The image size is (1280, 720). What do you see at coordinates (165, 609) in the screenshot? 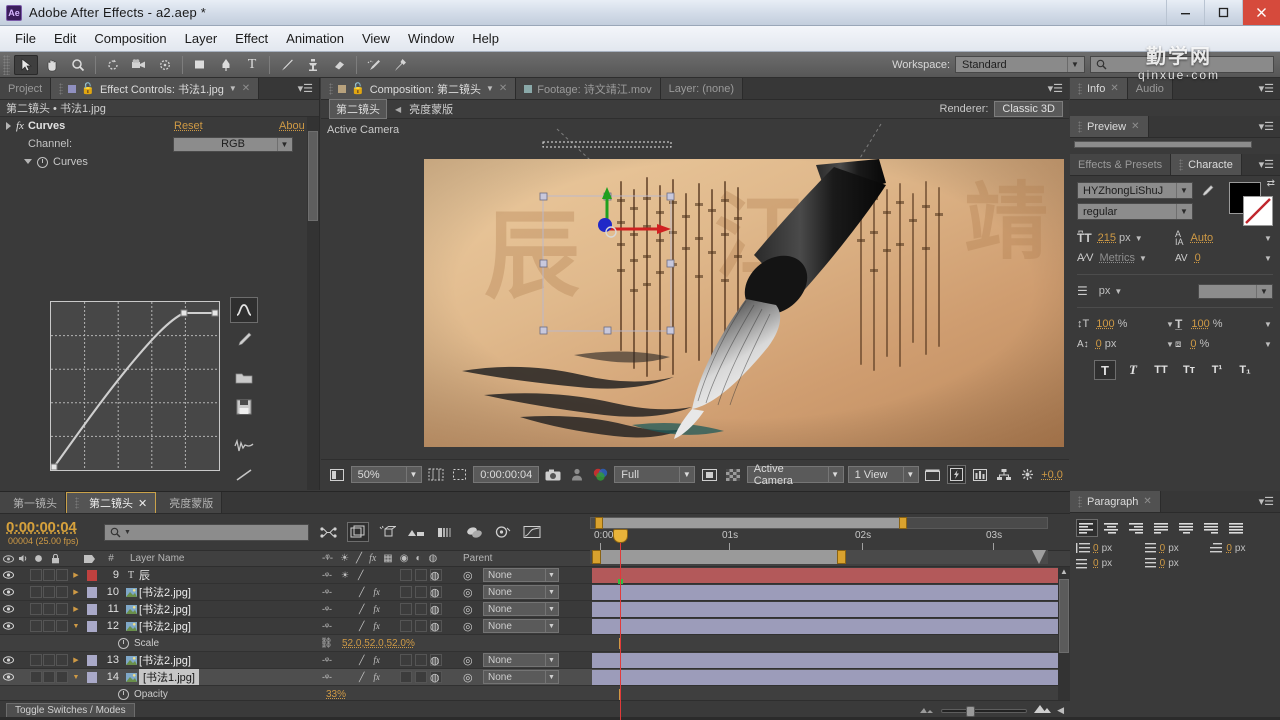
I see `layer-name: [书法2.jpg]` at bounding box center [165, 609].